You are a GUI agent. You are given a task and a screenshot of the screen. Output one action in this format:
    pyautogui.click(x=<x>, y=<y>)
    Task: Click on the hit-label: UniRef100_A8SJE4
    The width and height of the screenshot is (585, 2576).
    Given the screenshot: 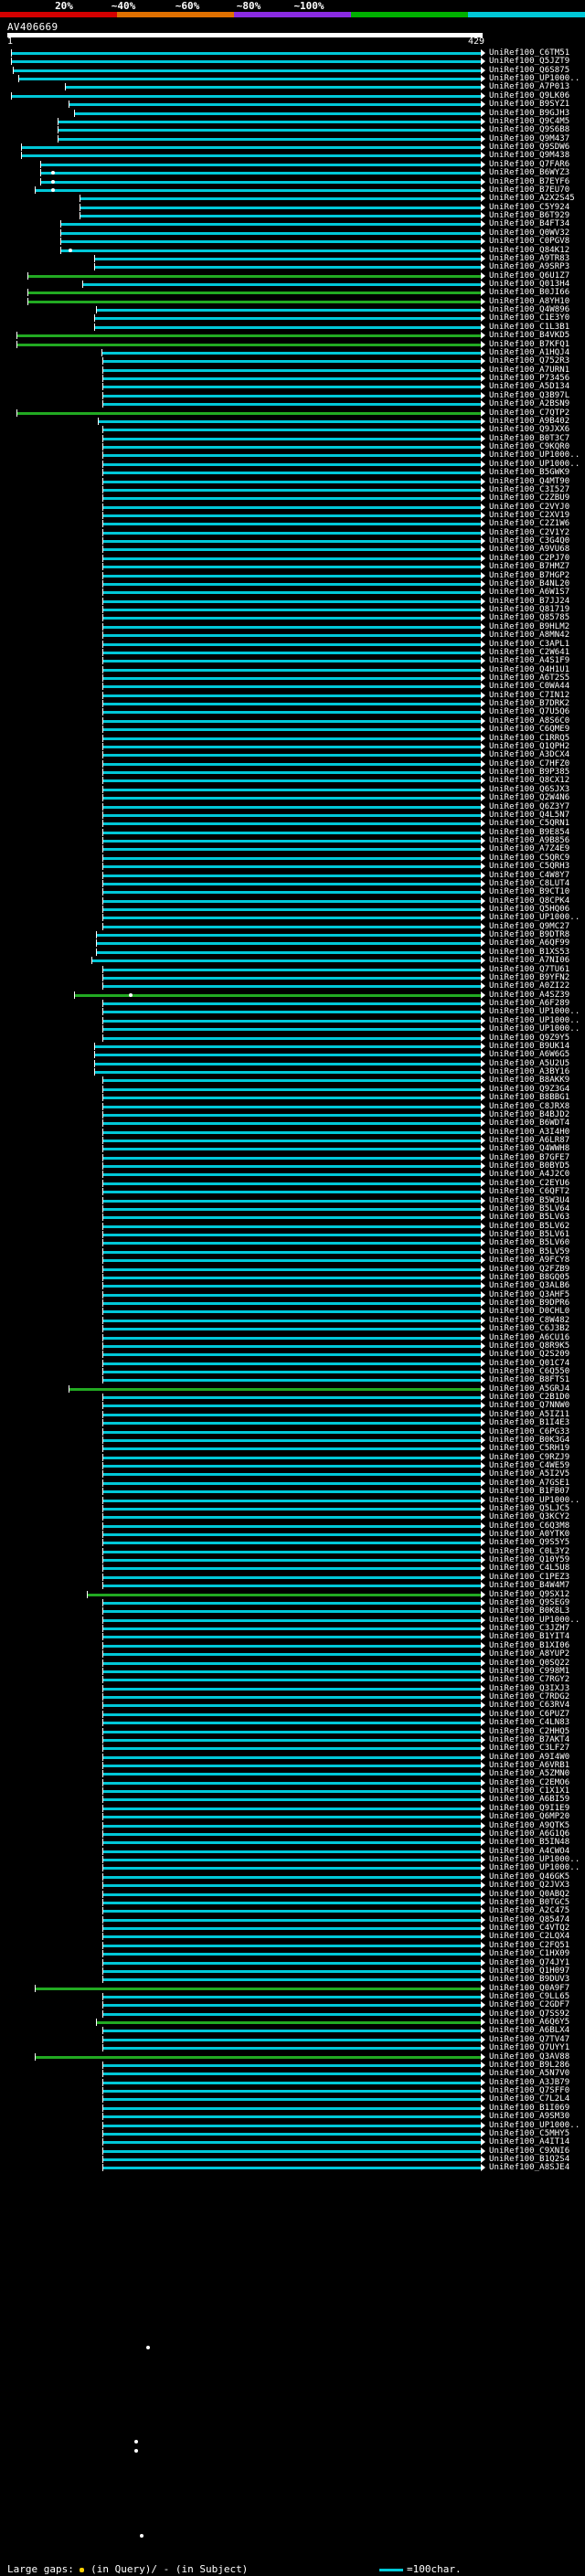 What is the action you would take?
    pyautogui.click(x=529, y=2167)
    